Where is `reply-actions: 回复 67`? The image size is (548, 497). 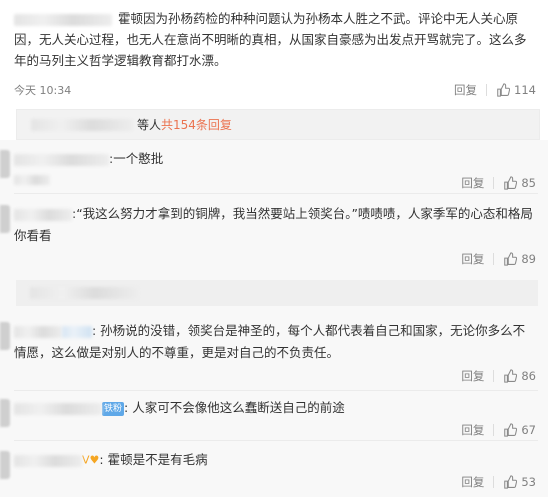 reply-actions: 回复 67 is located at coordinates (498, 430).